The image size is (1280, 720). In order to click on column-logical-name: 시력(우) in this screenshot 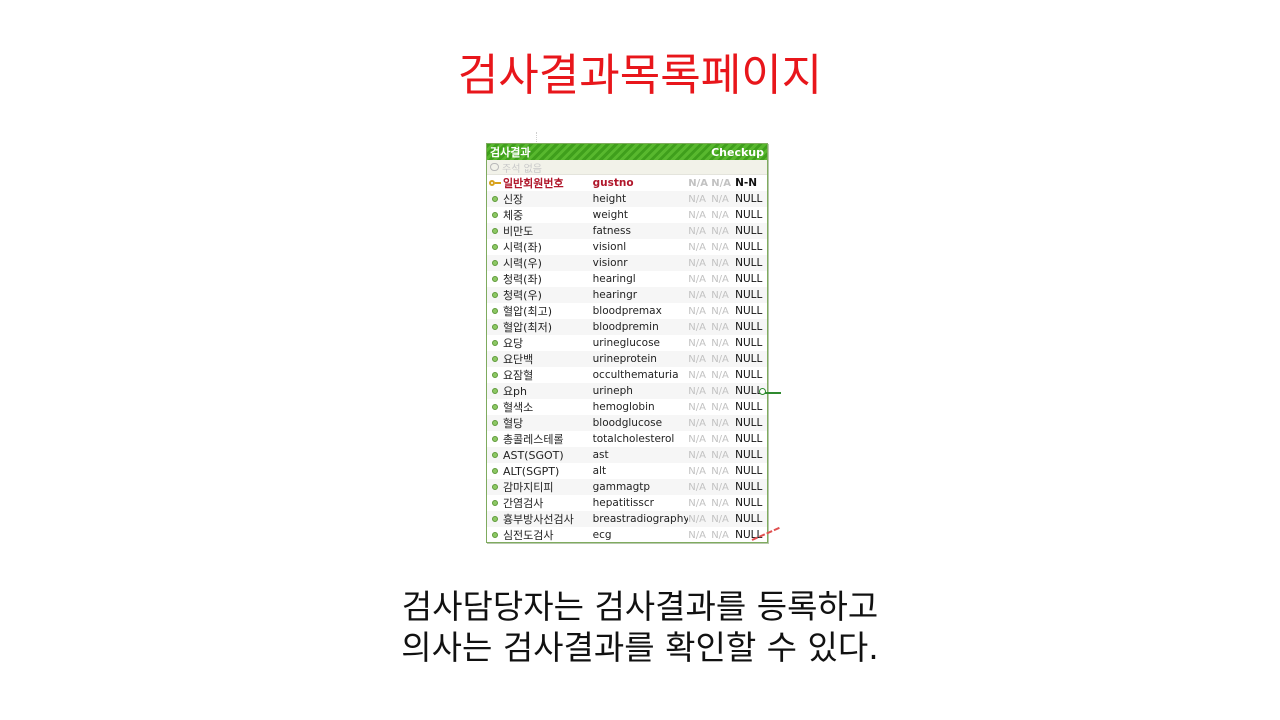, I will do `click(522, 263)`.